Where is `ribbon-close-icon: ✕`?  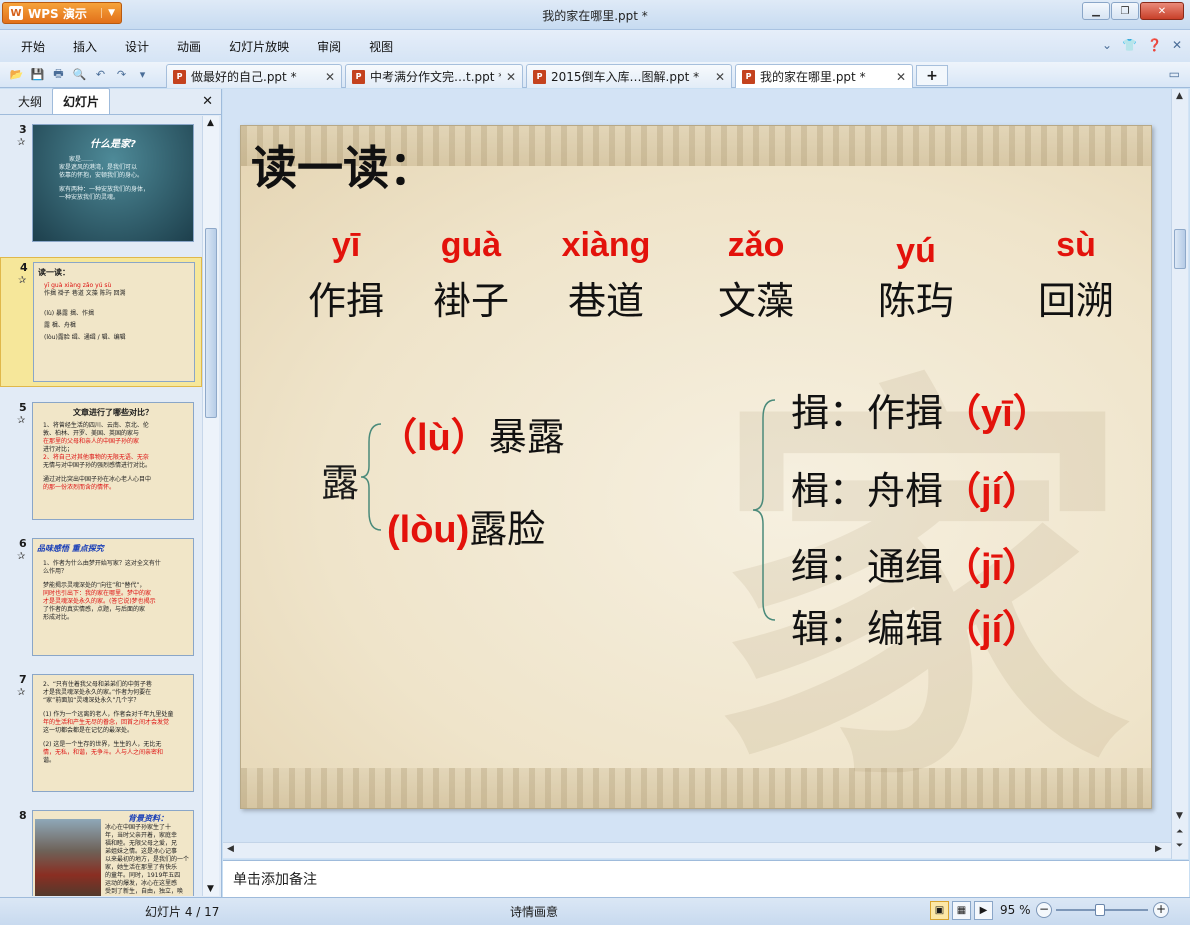 ribbon-close-icon: ✕ is located at coordinates (1177, 45).